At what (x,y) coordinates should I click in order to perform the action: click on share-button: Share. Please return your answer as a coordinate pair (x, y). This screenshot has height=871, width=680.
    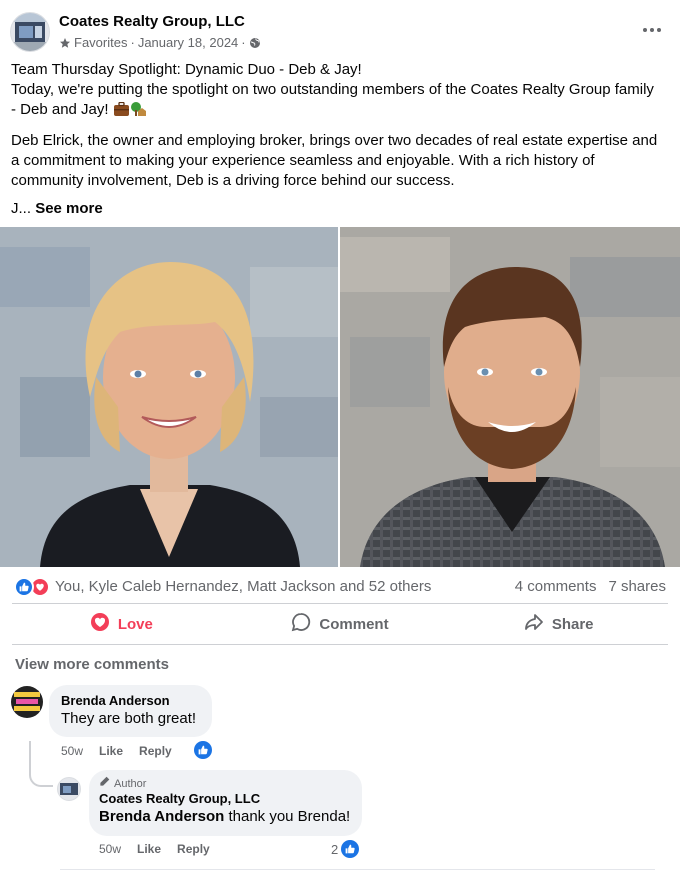
    Looking at the image, I should click on (558, 624).